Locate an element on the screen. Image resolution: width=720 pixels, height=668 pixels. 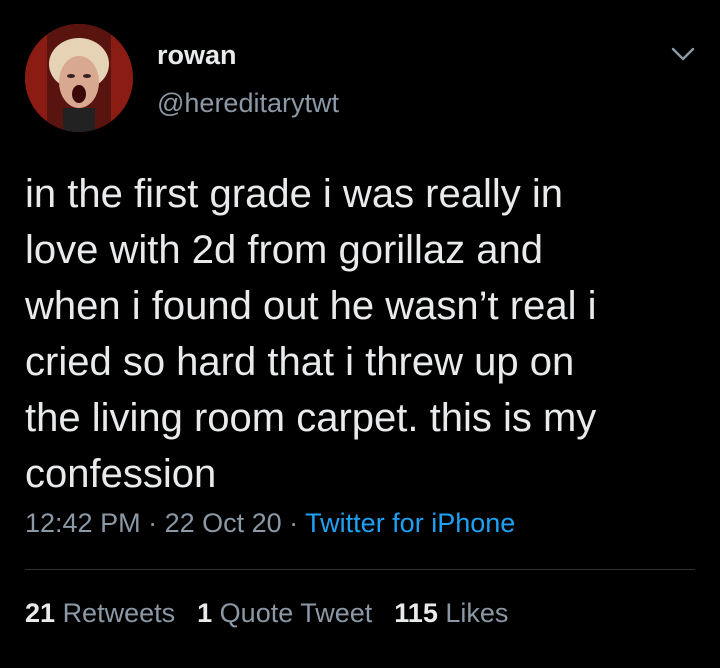
quote-tweets-stat: 1 Quote Tweet is located at coordinates (284, 613).